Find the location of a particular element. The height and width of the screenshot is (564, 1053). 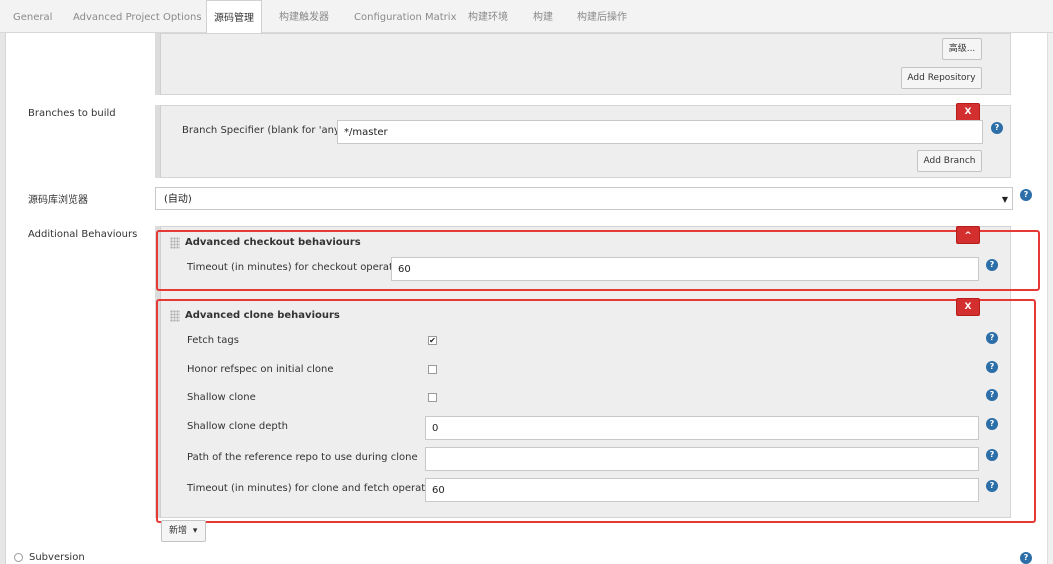

shallow-clone-checkbox is located at coordinates (432, 397).